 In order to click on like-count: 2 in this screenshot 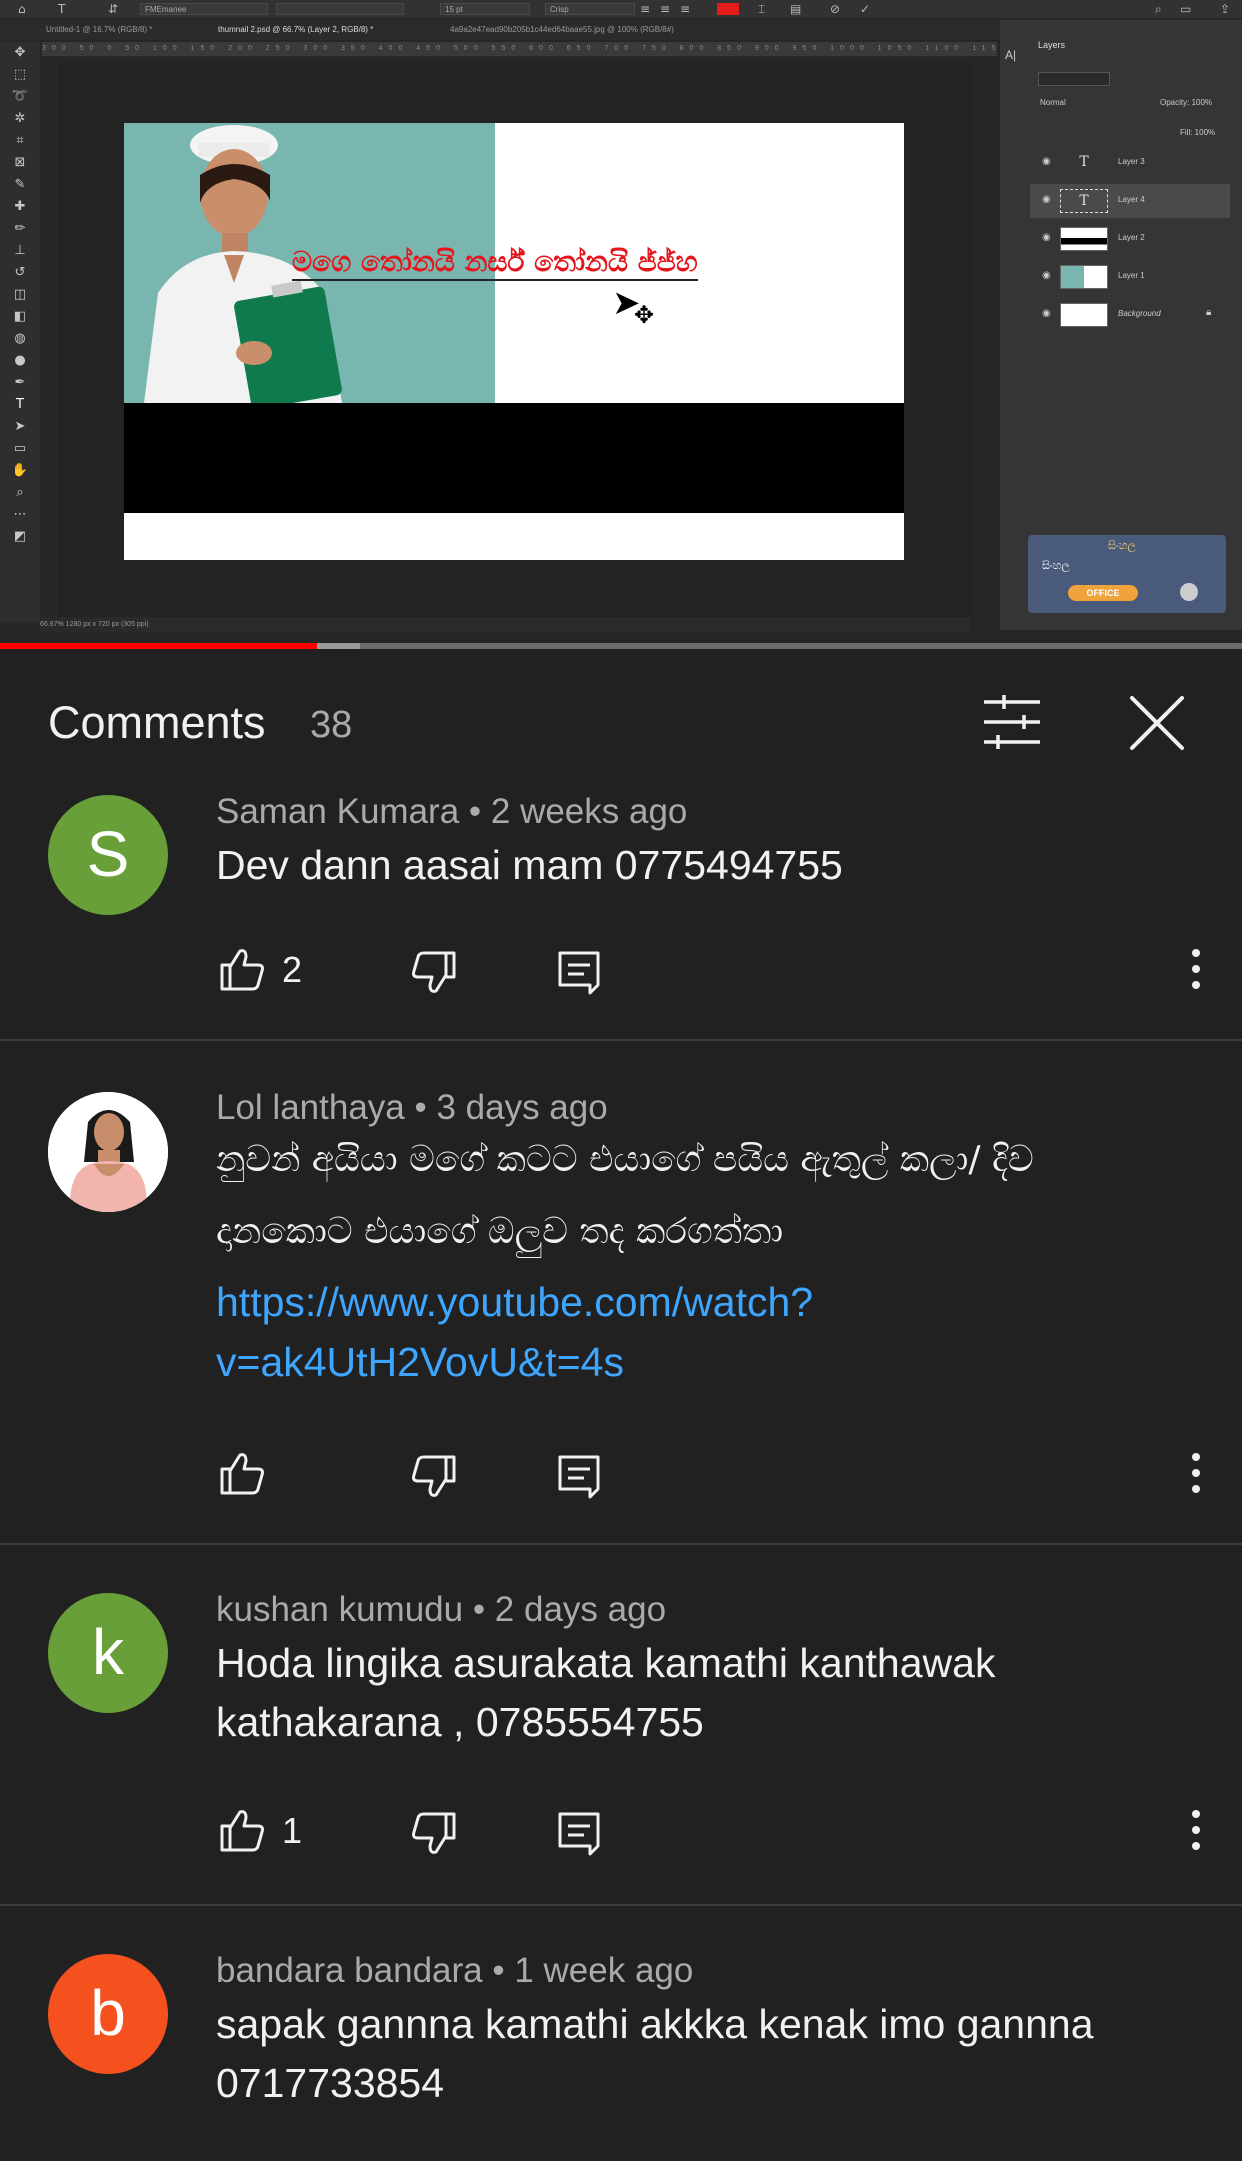, I will do `click(292, 969)`.